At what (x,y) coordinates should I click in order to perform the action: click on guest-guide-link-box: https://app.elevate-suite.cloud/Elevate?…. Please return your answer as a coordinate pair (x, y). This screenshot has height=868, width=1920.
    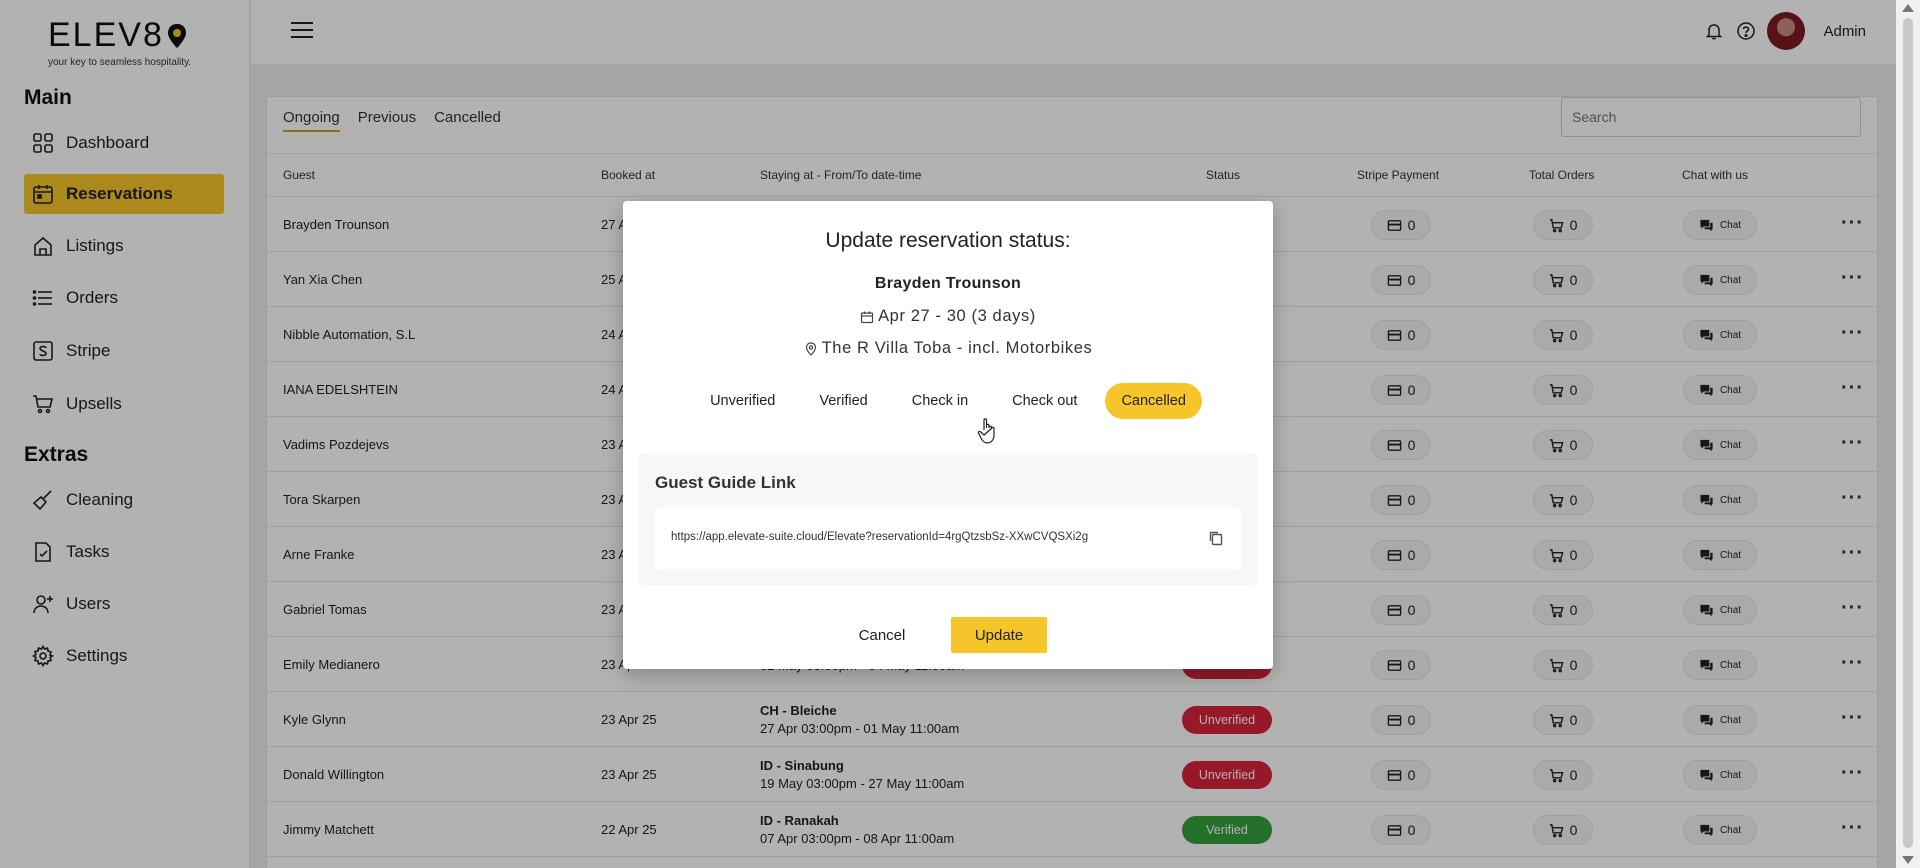
    Looking at the image, I should click on (948, 538).